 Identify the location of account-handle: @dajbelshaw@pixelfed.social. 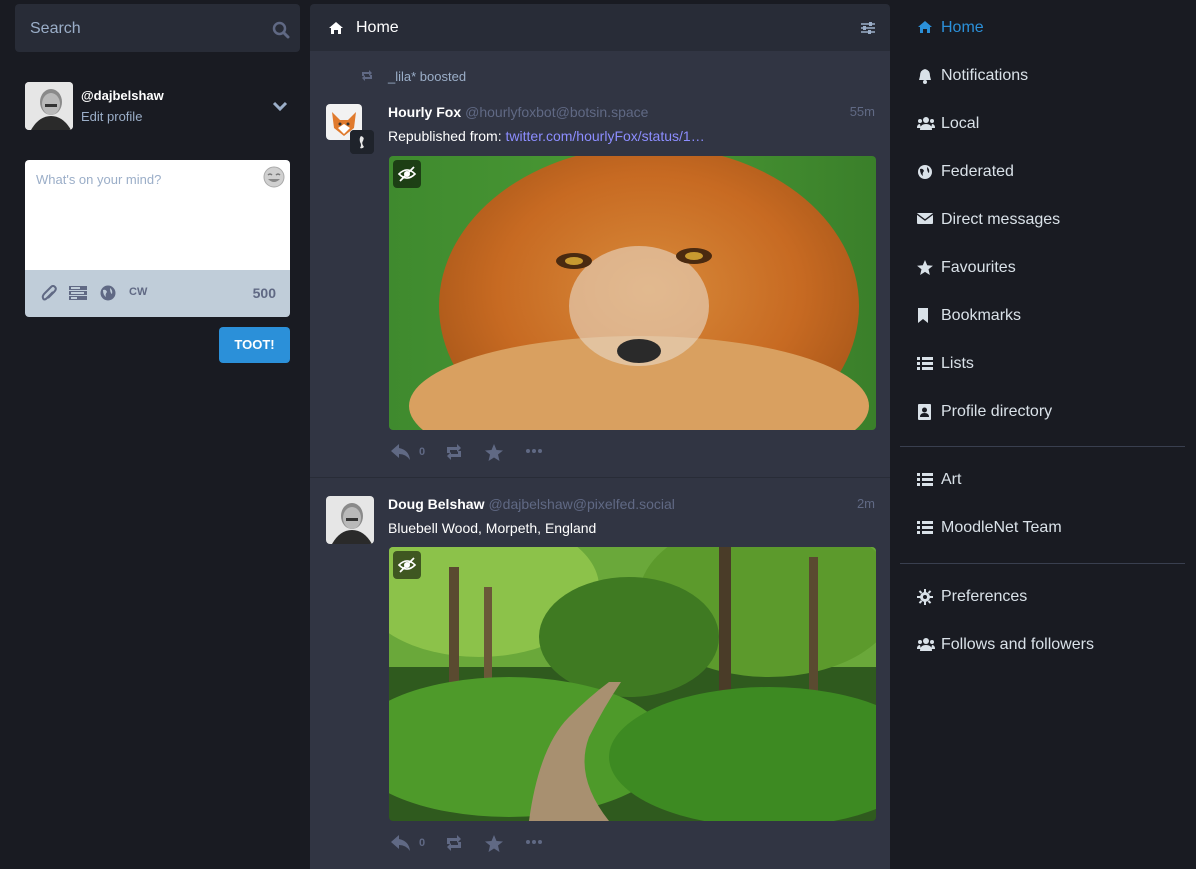
(581, 504).